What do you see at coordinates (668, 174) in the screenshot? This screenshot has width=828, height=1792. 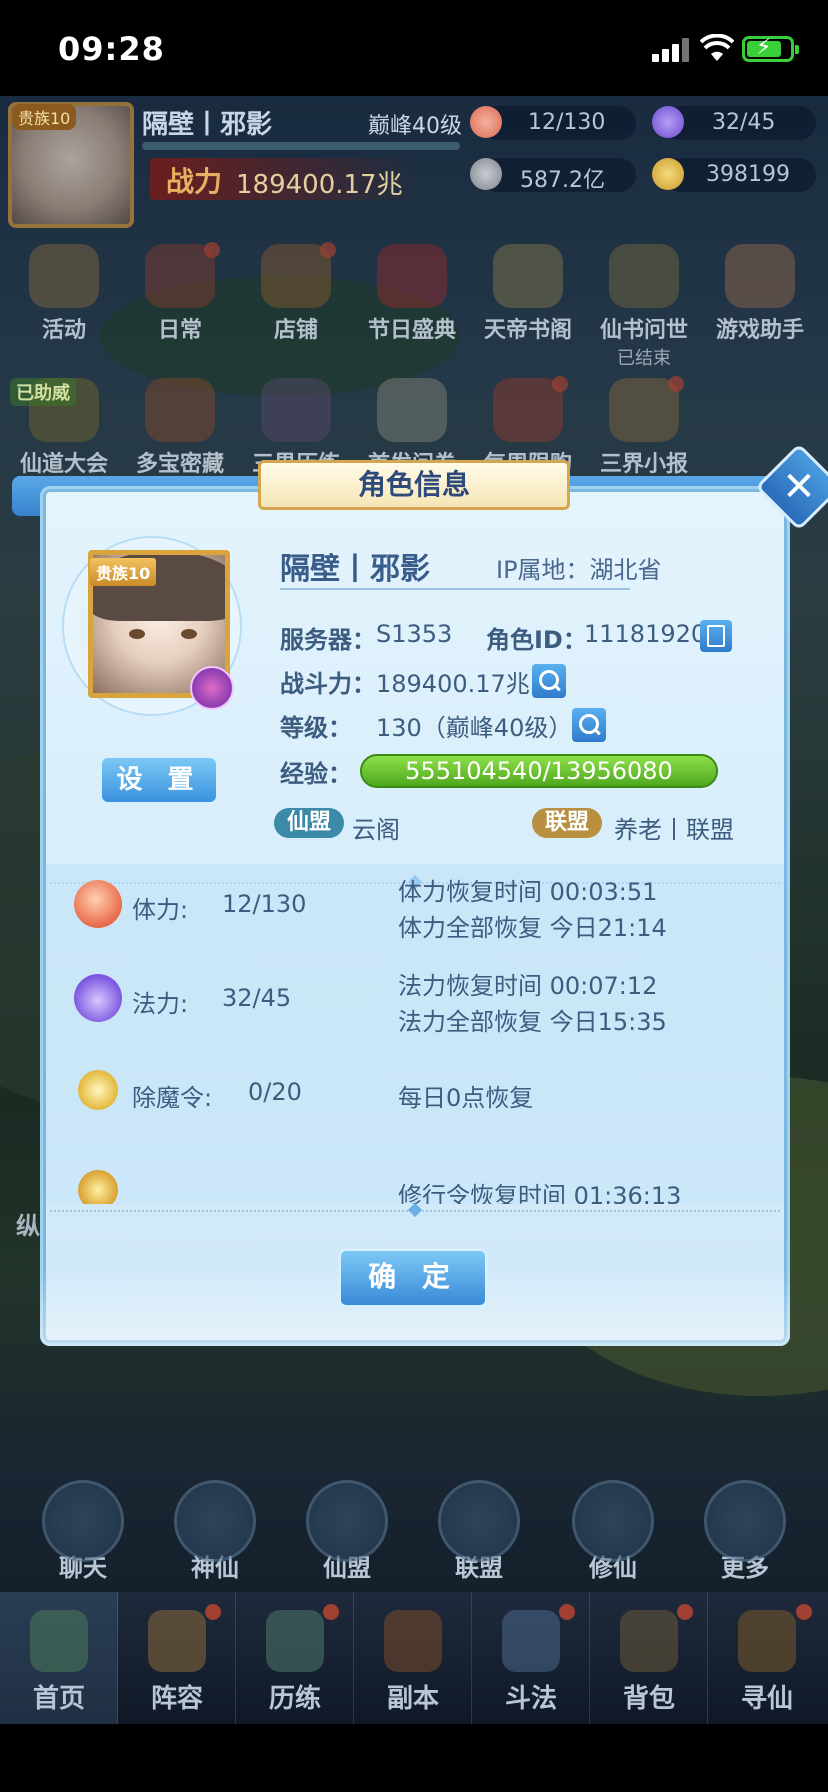 I see `ingot-icon` at bounding box center [668, 174].